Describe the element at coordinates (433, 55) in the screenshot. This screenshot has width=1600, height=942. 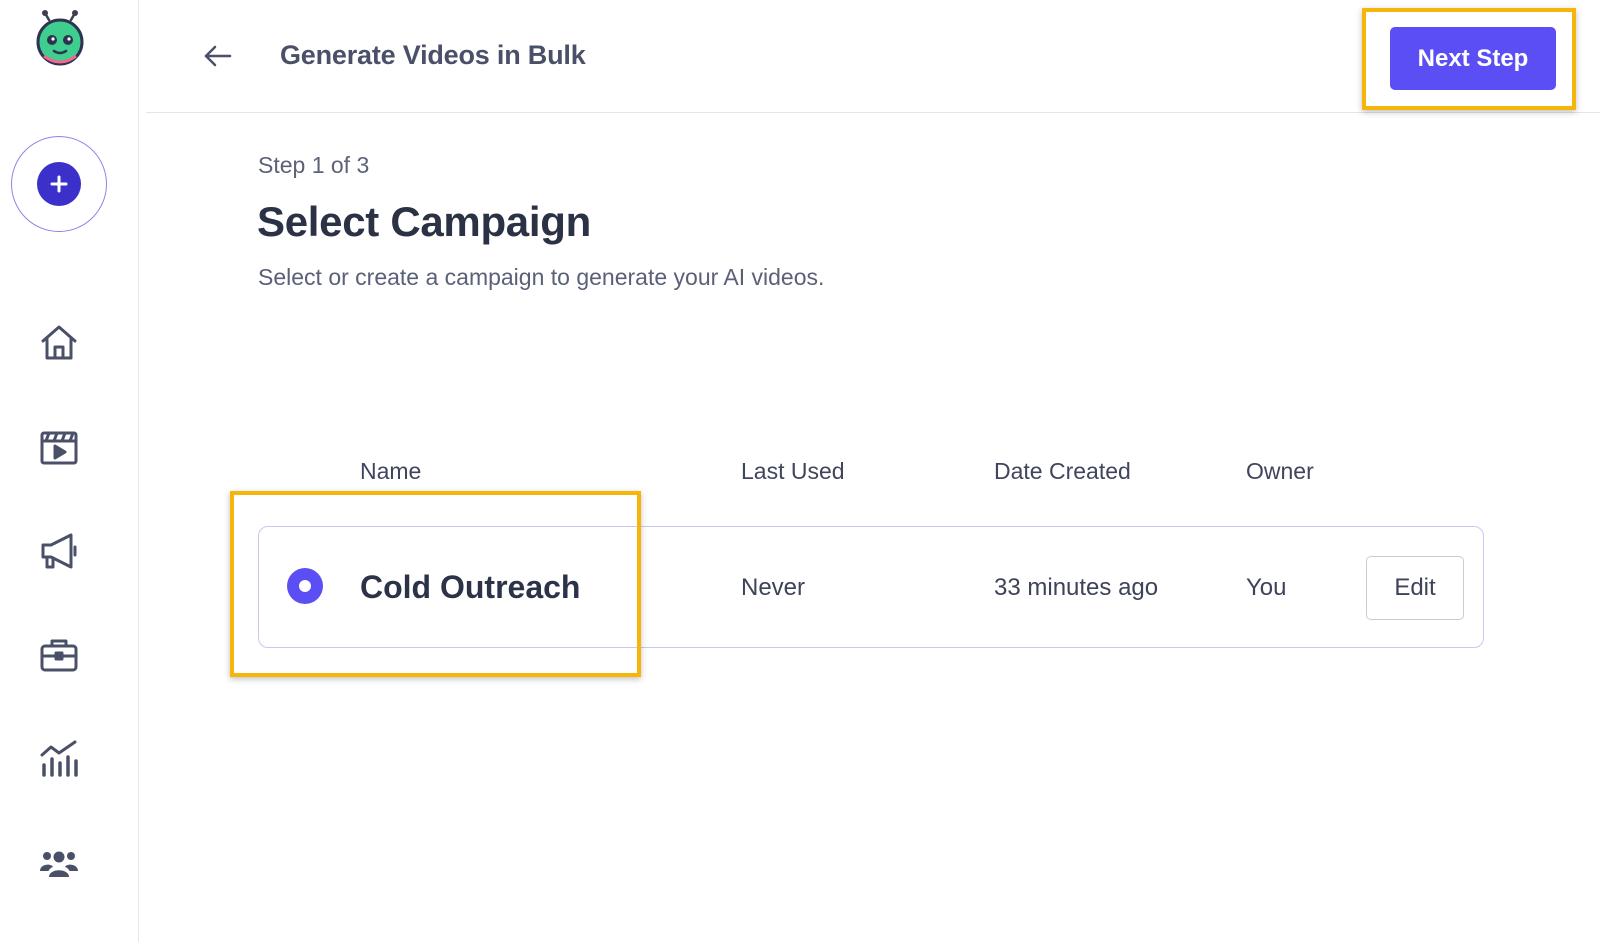
I see `header-title: Generate Videos in Bulk` at that location.